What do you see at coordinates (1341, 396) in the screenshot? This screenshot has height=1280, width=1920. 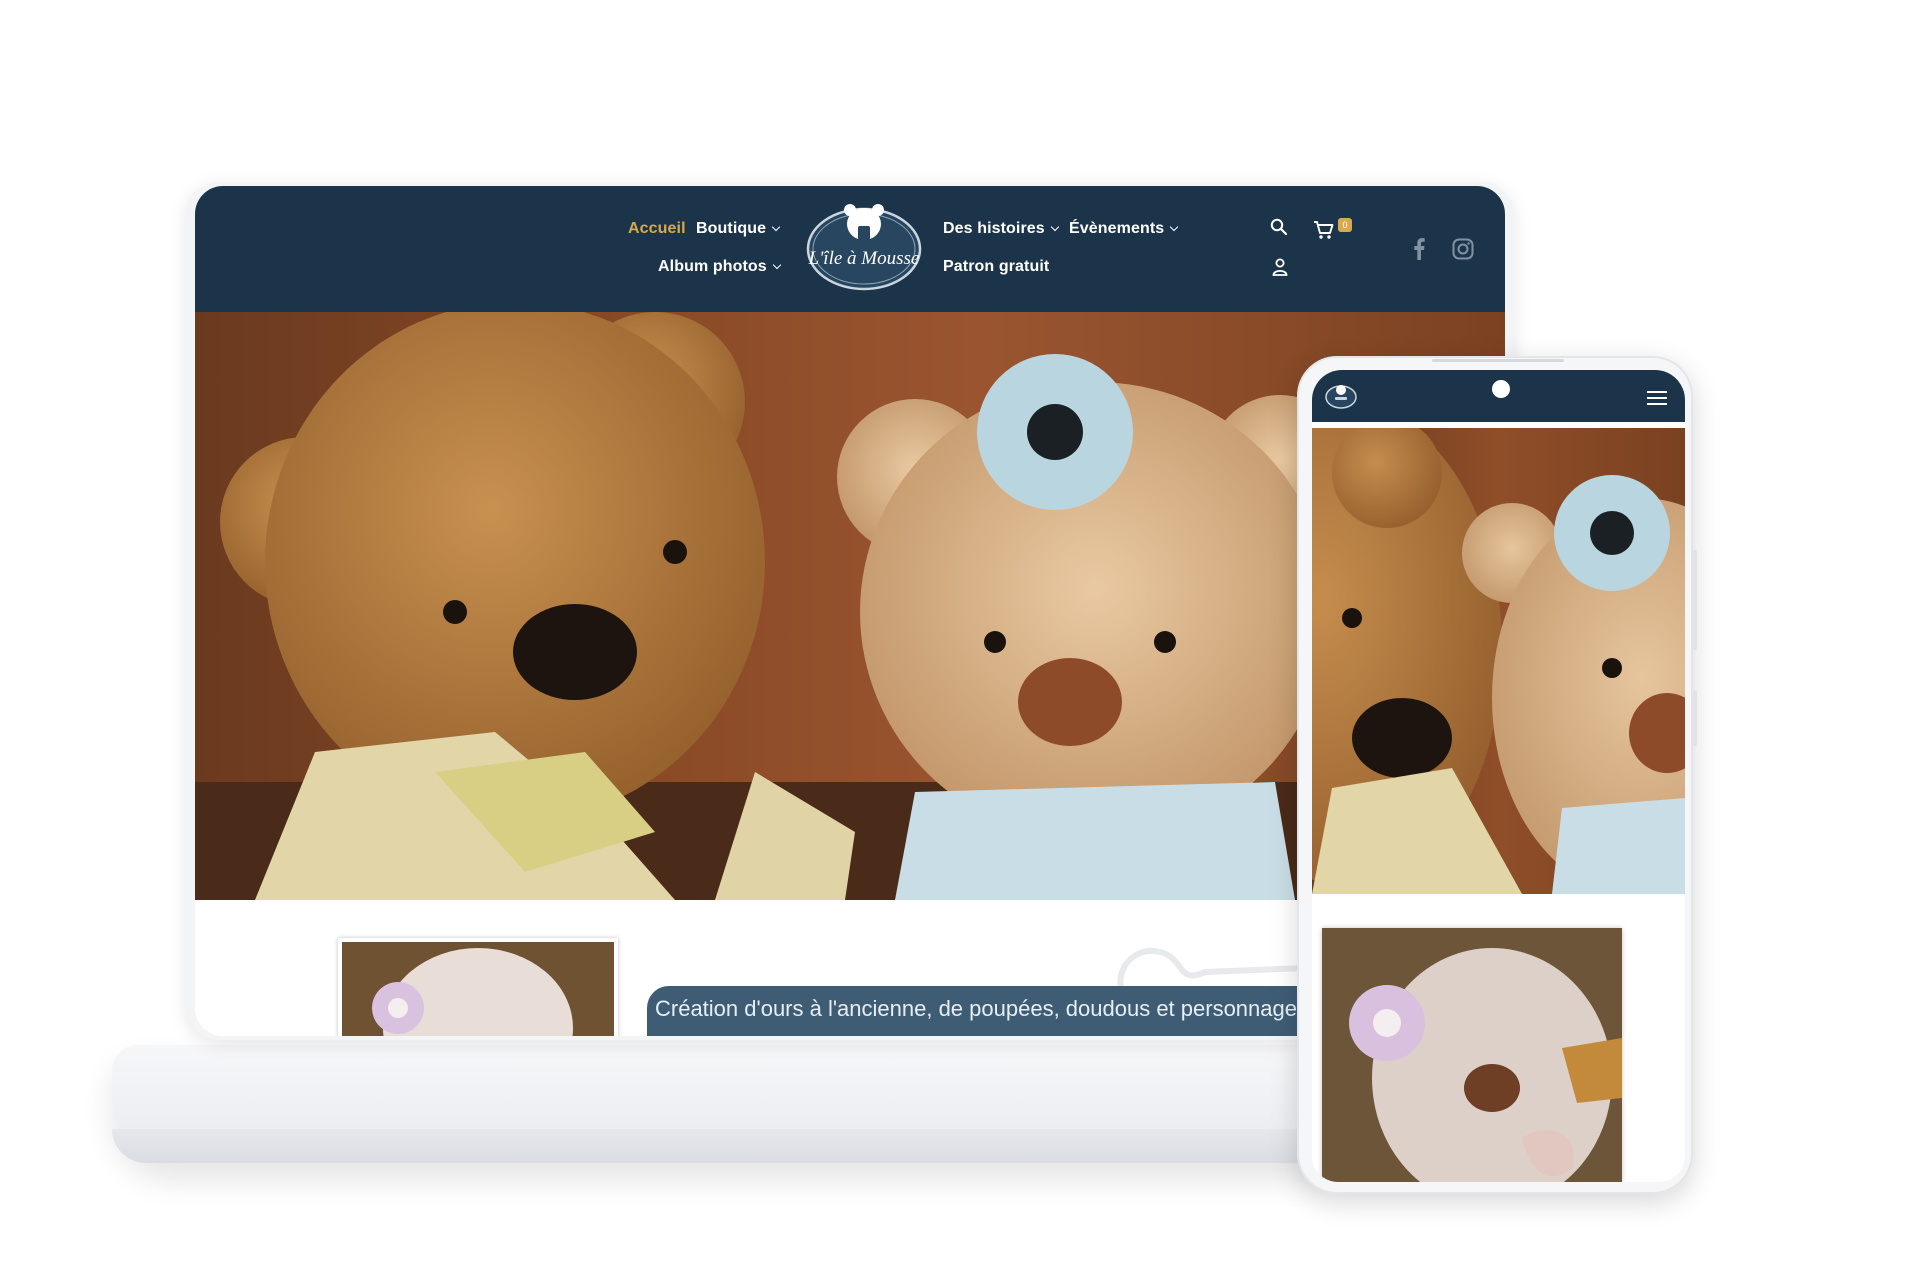 I see `mobile-logo` at bounding box center [1341, 396].